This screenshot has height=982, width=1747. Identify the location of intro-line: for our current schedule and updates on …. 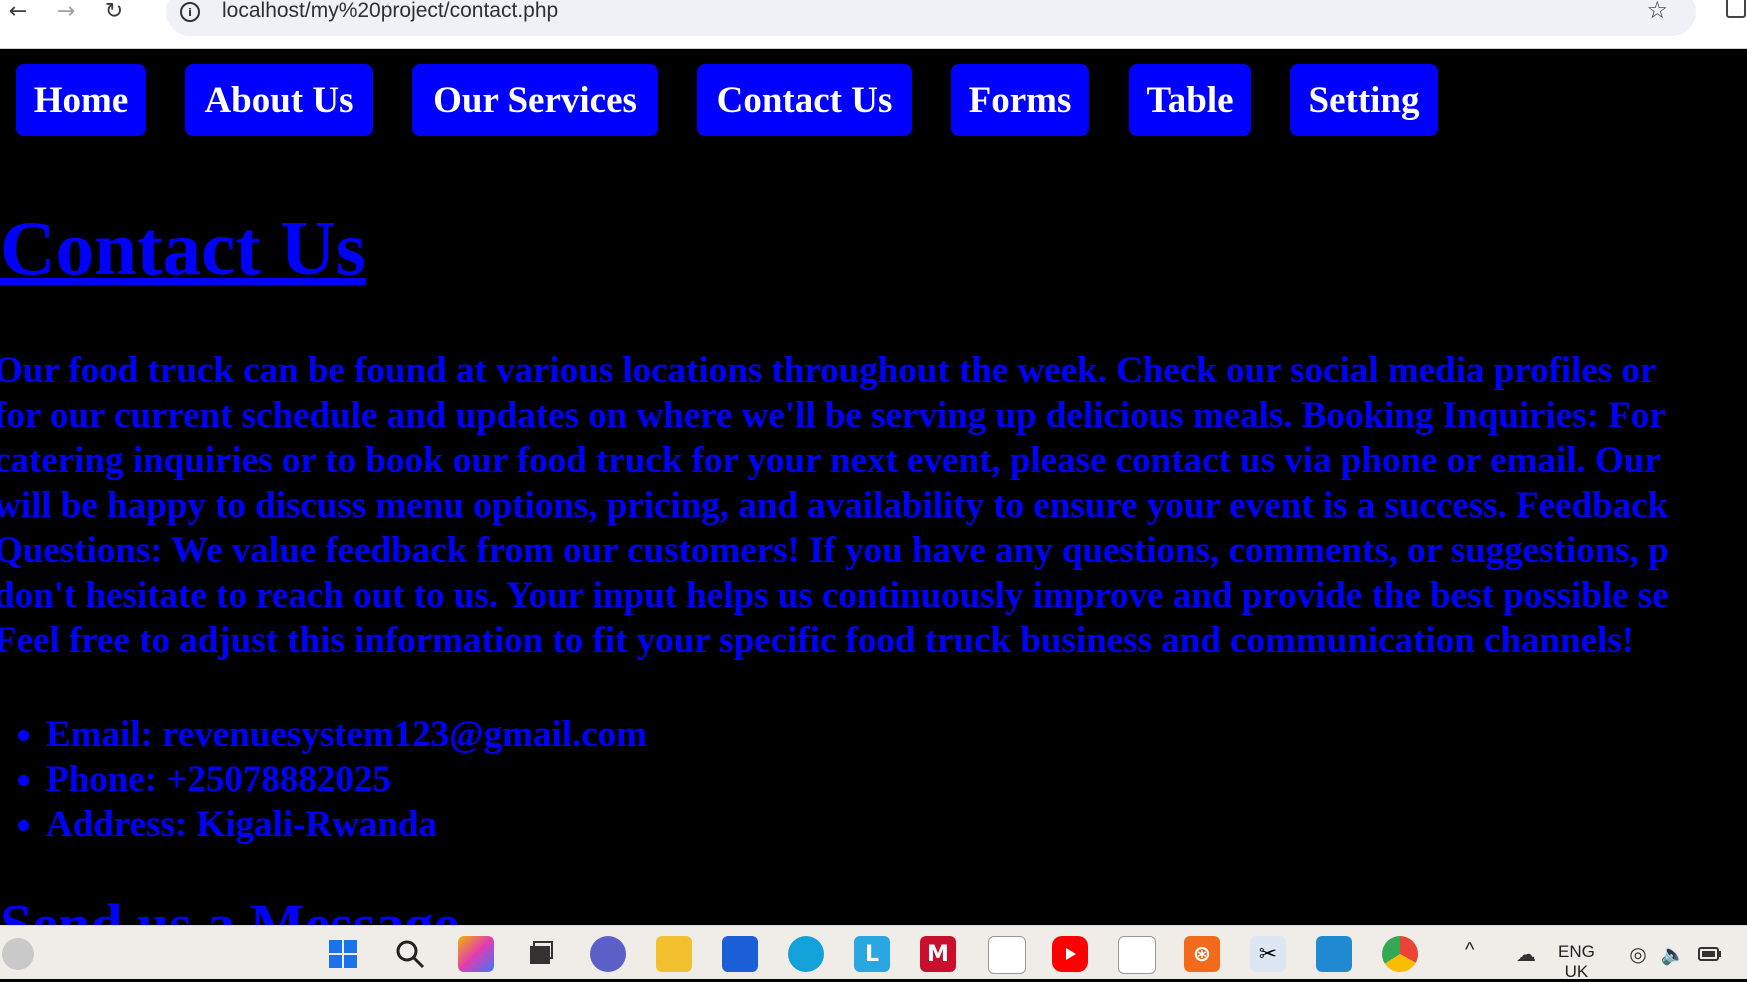
(833, 415).